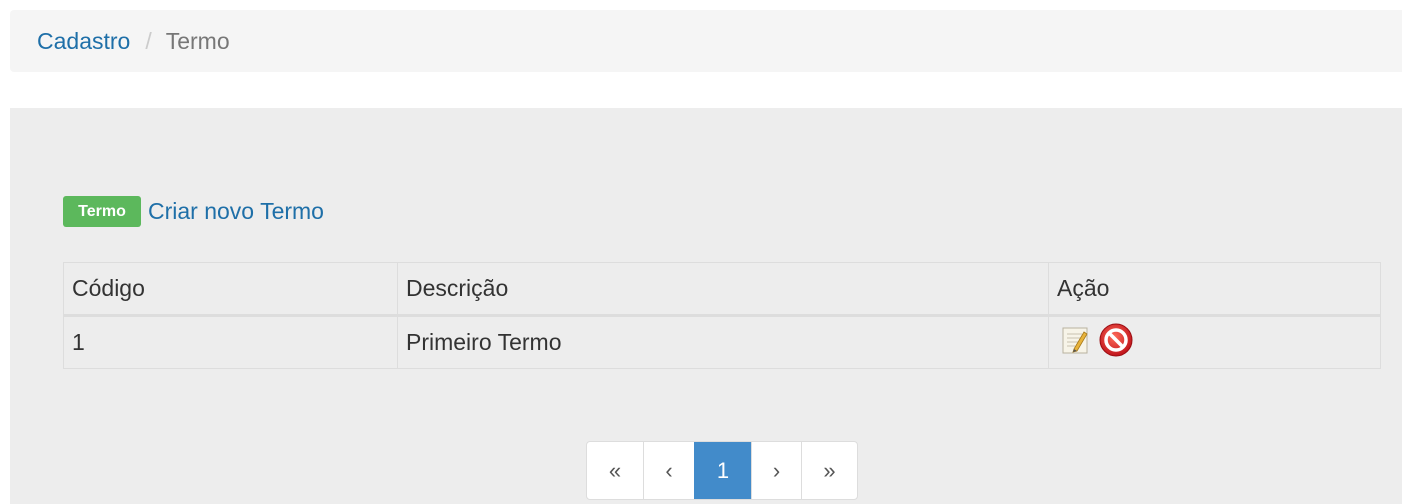 Image resolution: width=1402 pixels, height=504 pixels. I want to click on breadcrumb-current: Termo, so click(197, 40).